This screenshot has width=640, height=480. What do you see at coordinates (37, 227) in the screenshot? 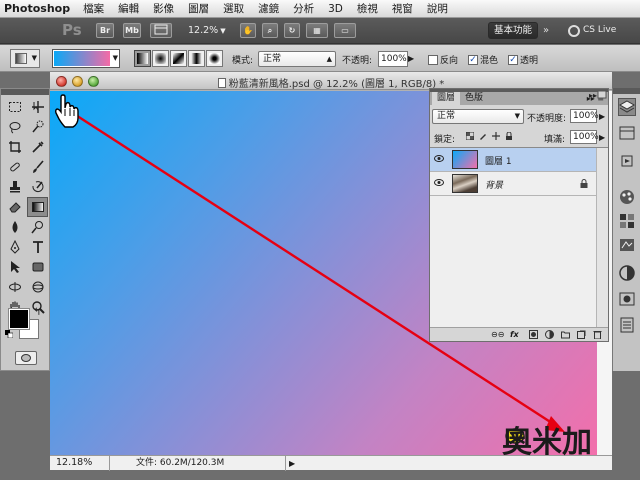
I see `dodge-tool` at bounding box center [37, 227].